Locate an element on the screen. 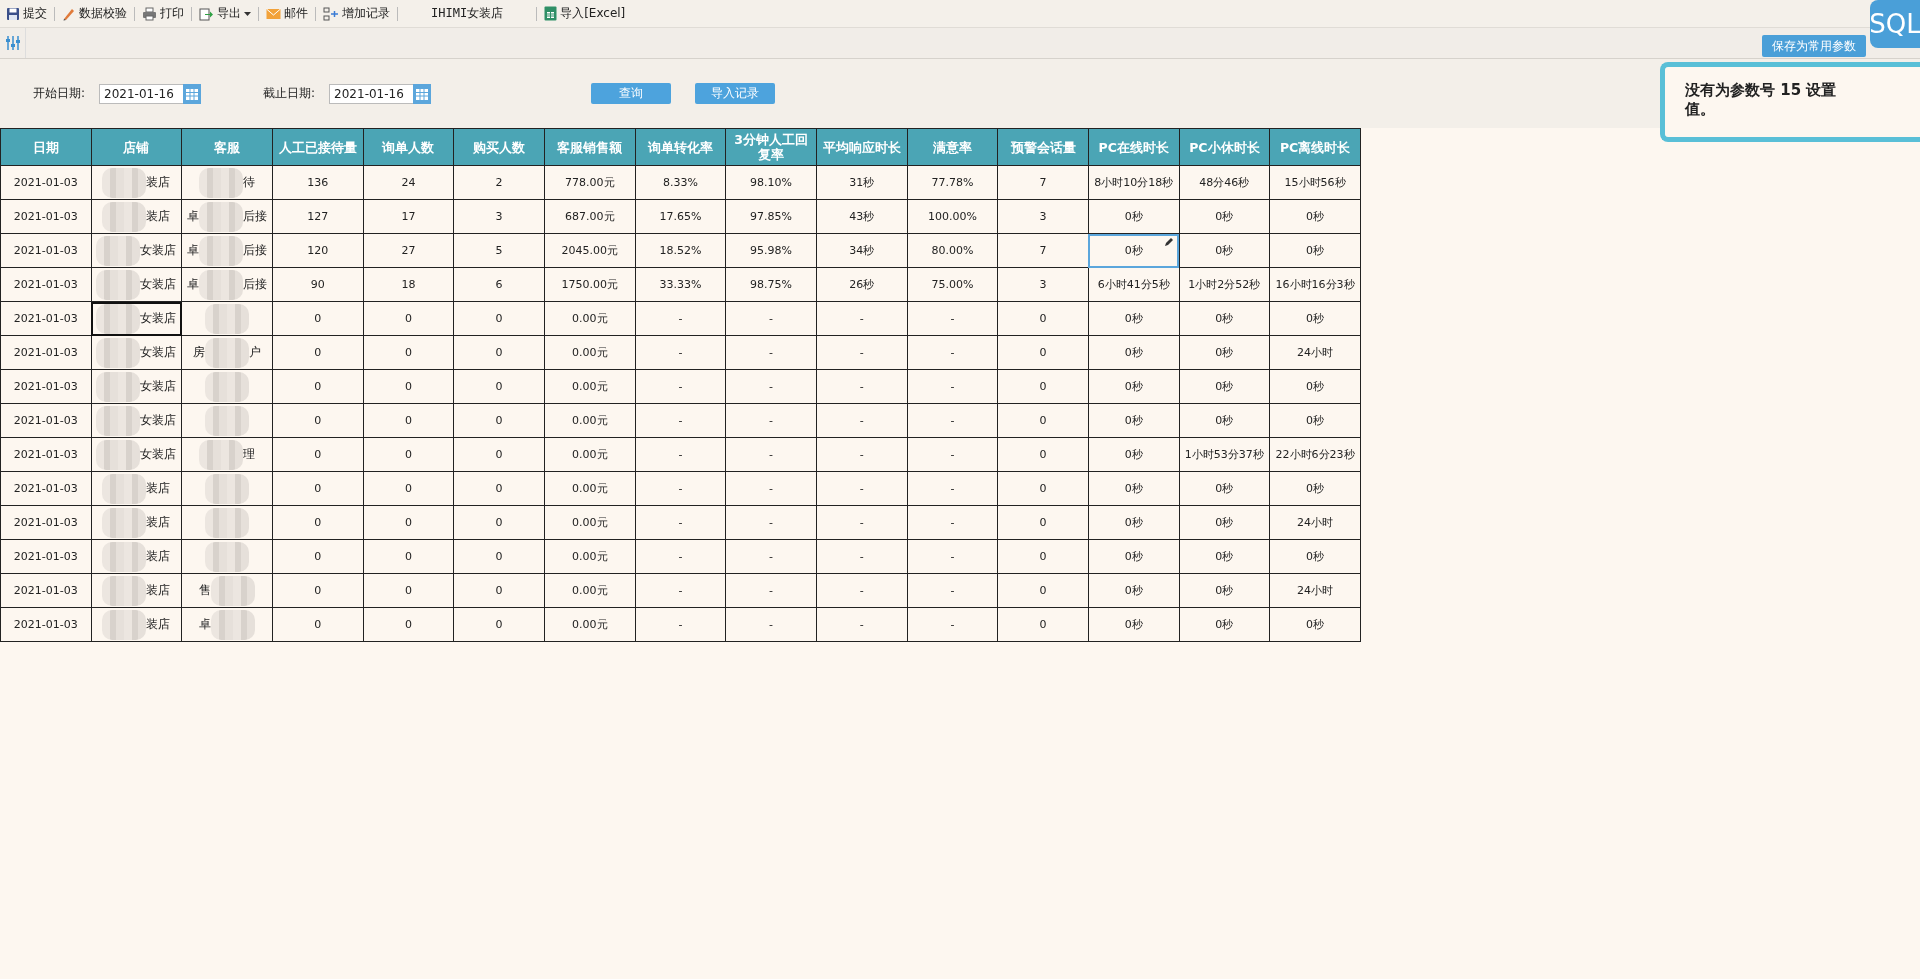 This screenshot has height=979, width=1920. toolbar-button: 邮件 is located at coordinates (287, 13).